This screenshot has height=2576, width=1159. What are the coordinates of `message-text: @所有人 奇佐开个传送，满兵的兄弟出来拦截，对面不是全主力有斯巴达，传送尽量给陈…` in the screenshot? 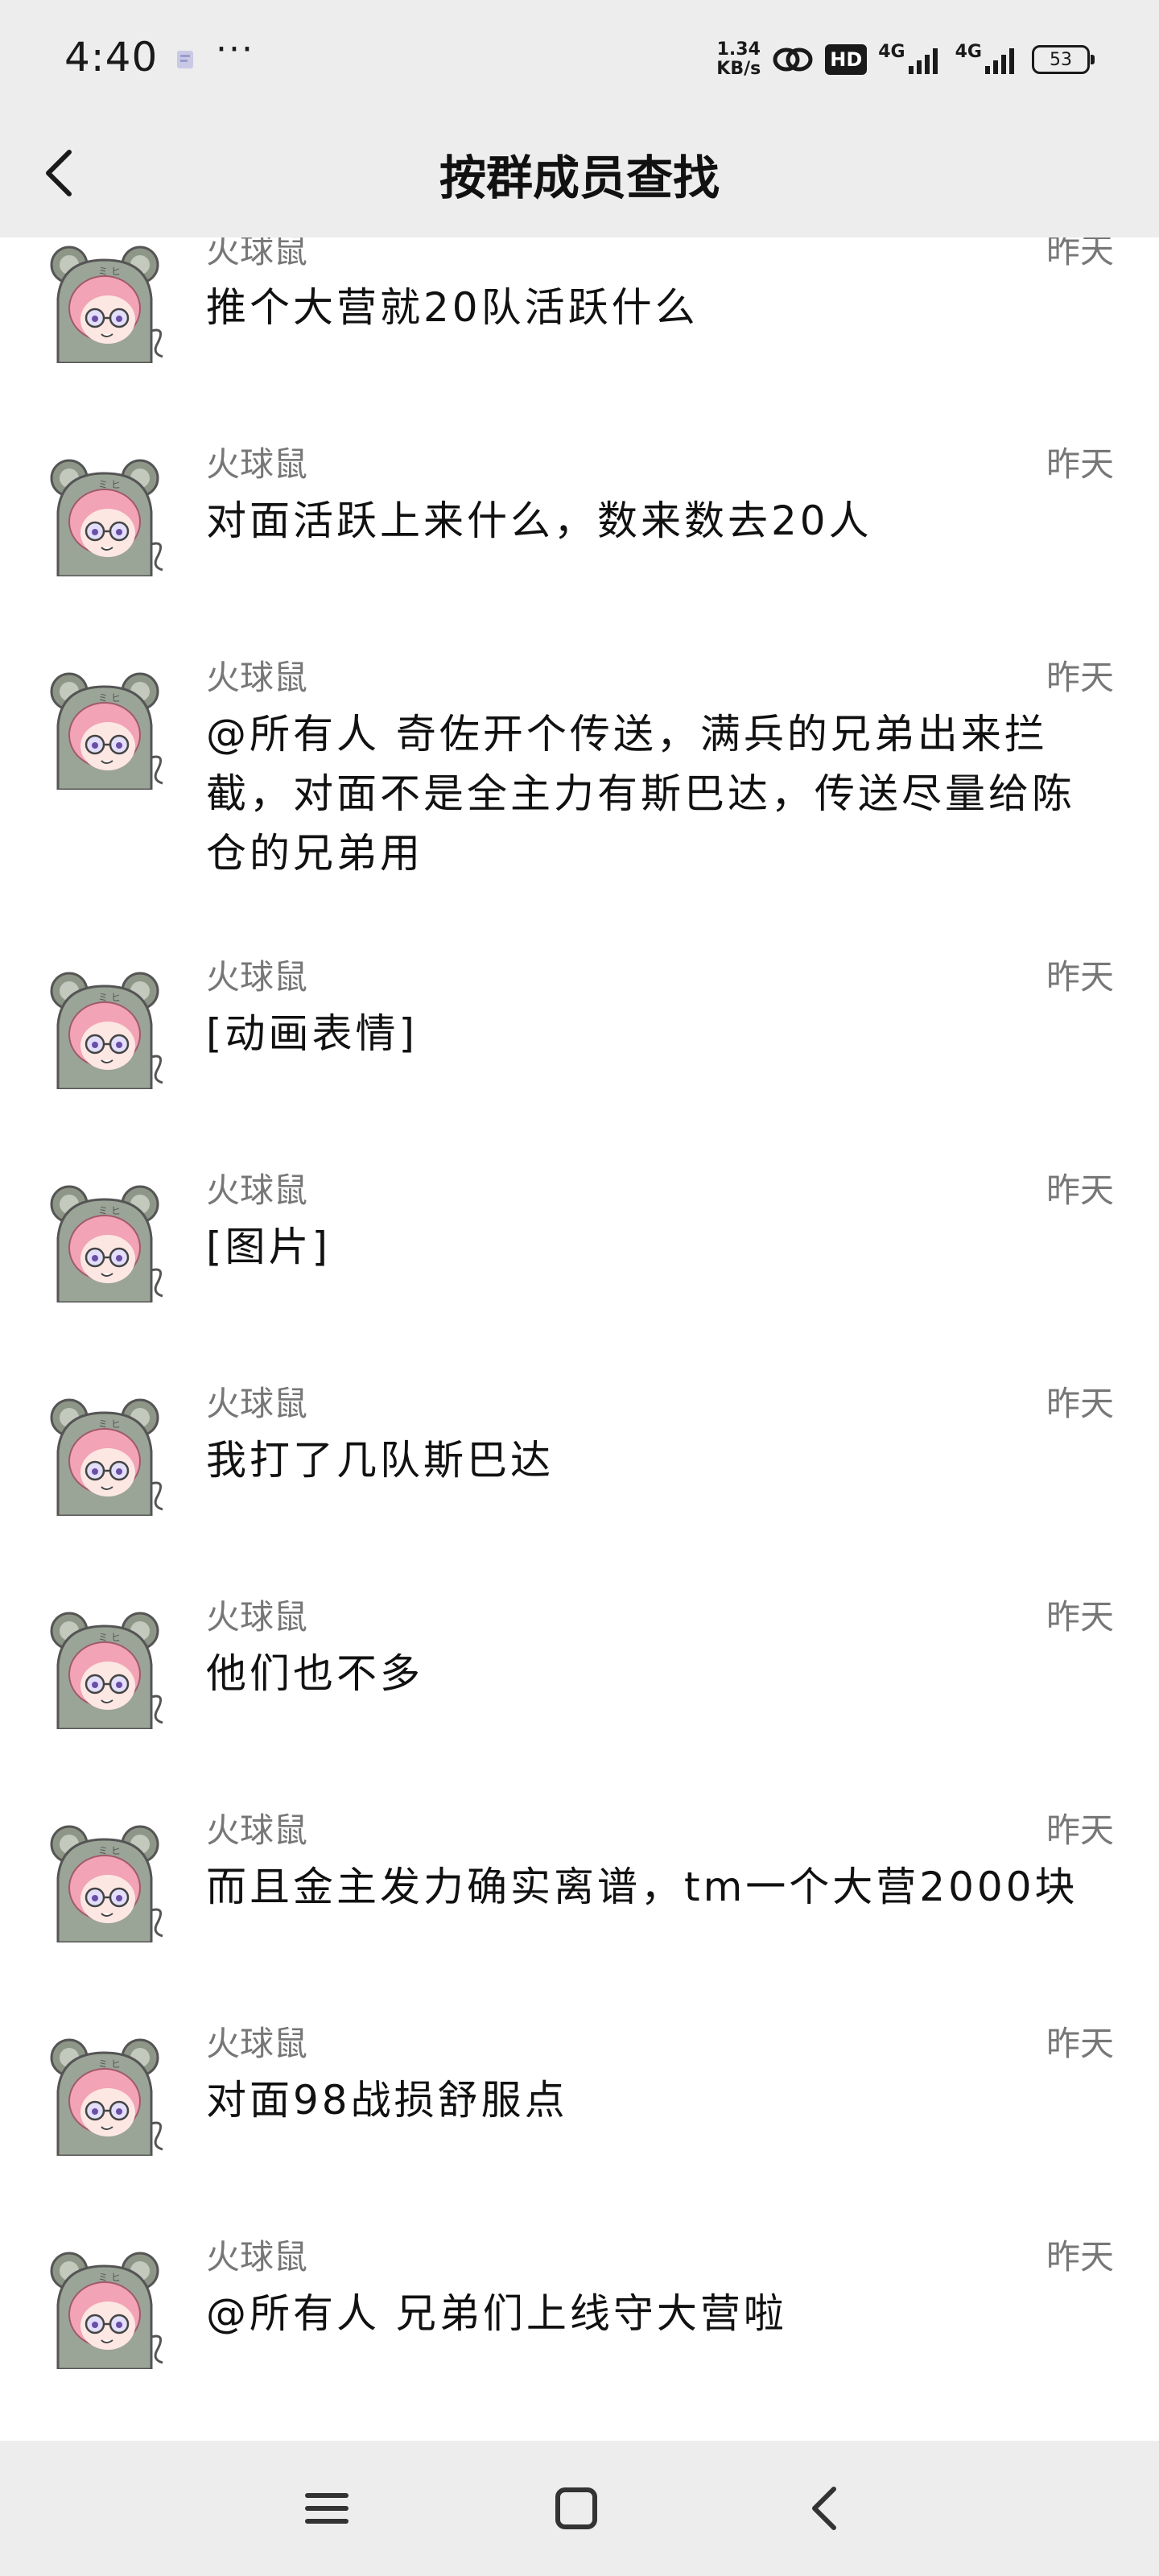 It's located at (640, 794).